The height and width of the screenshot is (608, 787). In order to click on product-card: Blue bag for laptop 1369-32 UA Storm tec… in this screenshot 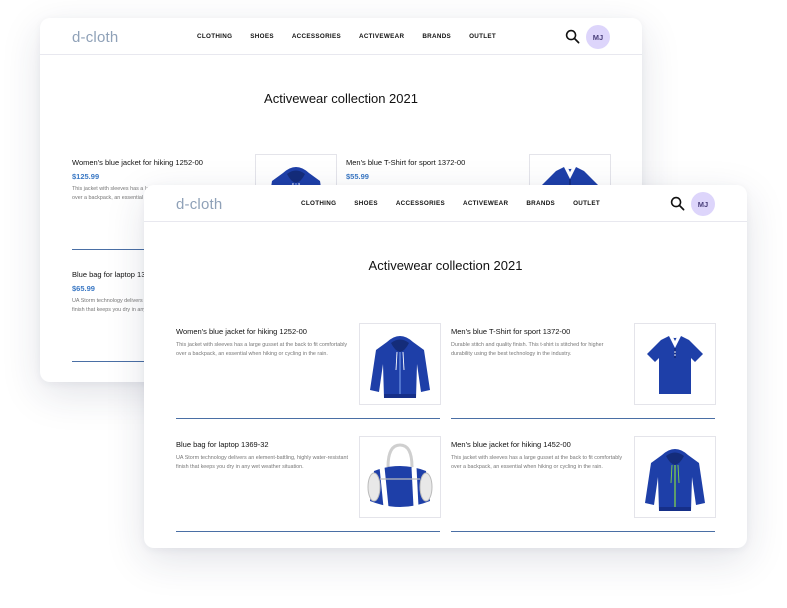, I will do `click(308, 484)`.